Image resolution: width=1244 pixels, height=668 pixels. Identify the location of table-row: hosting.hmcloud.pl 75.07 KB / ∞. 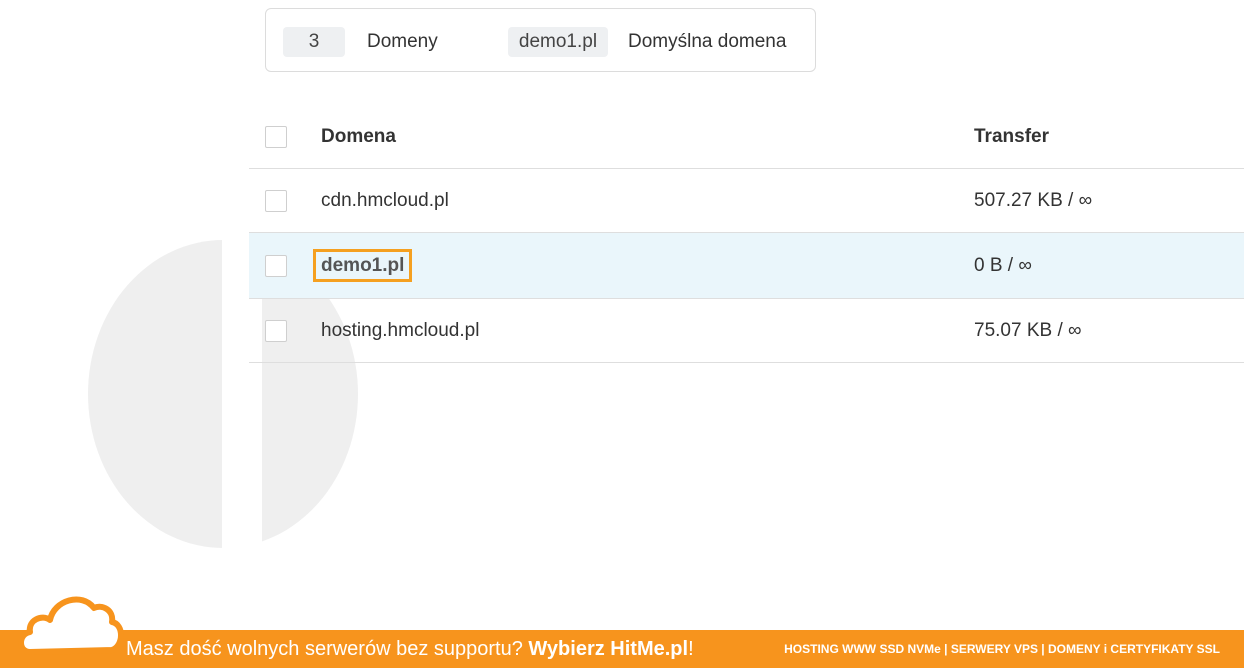
(746, 331).